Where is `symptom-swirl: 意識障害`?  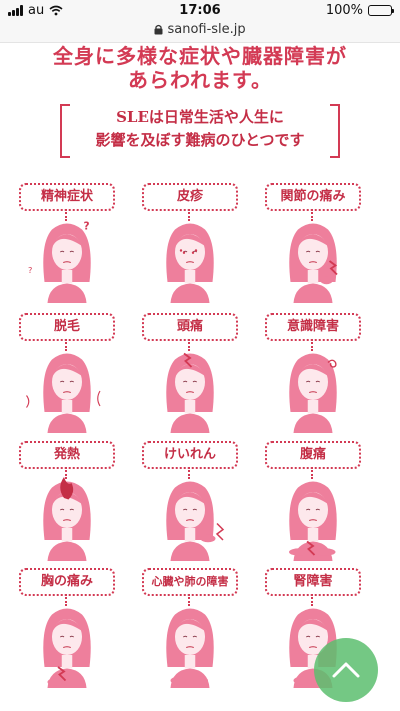
symptom-swirl: 意識障害 is located at coordinates (313, 373).